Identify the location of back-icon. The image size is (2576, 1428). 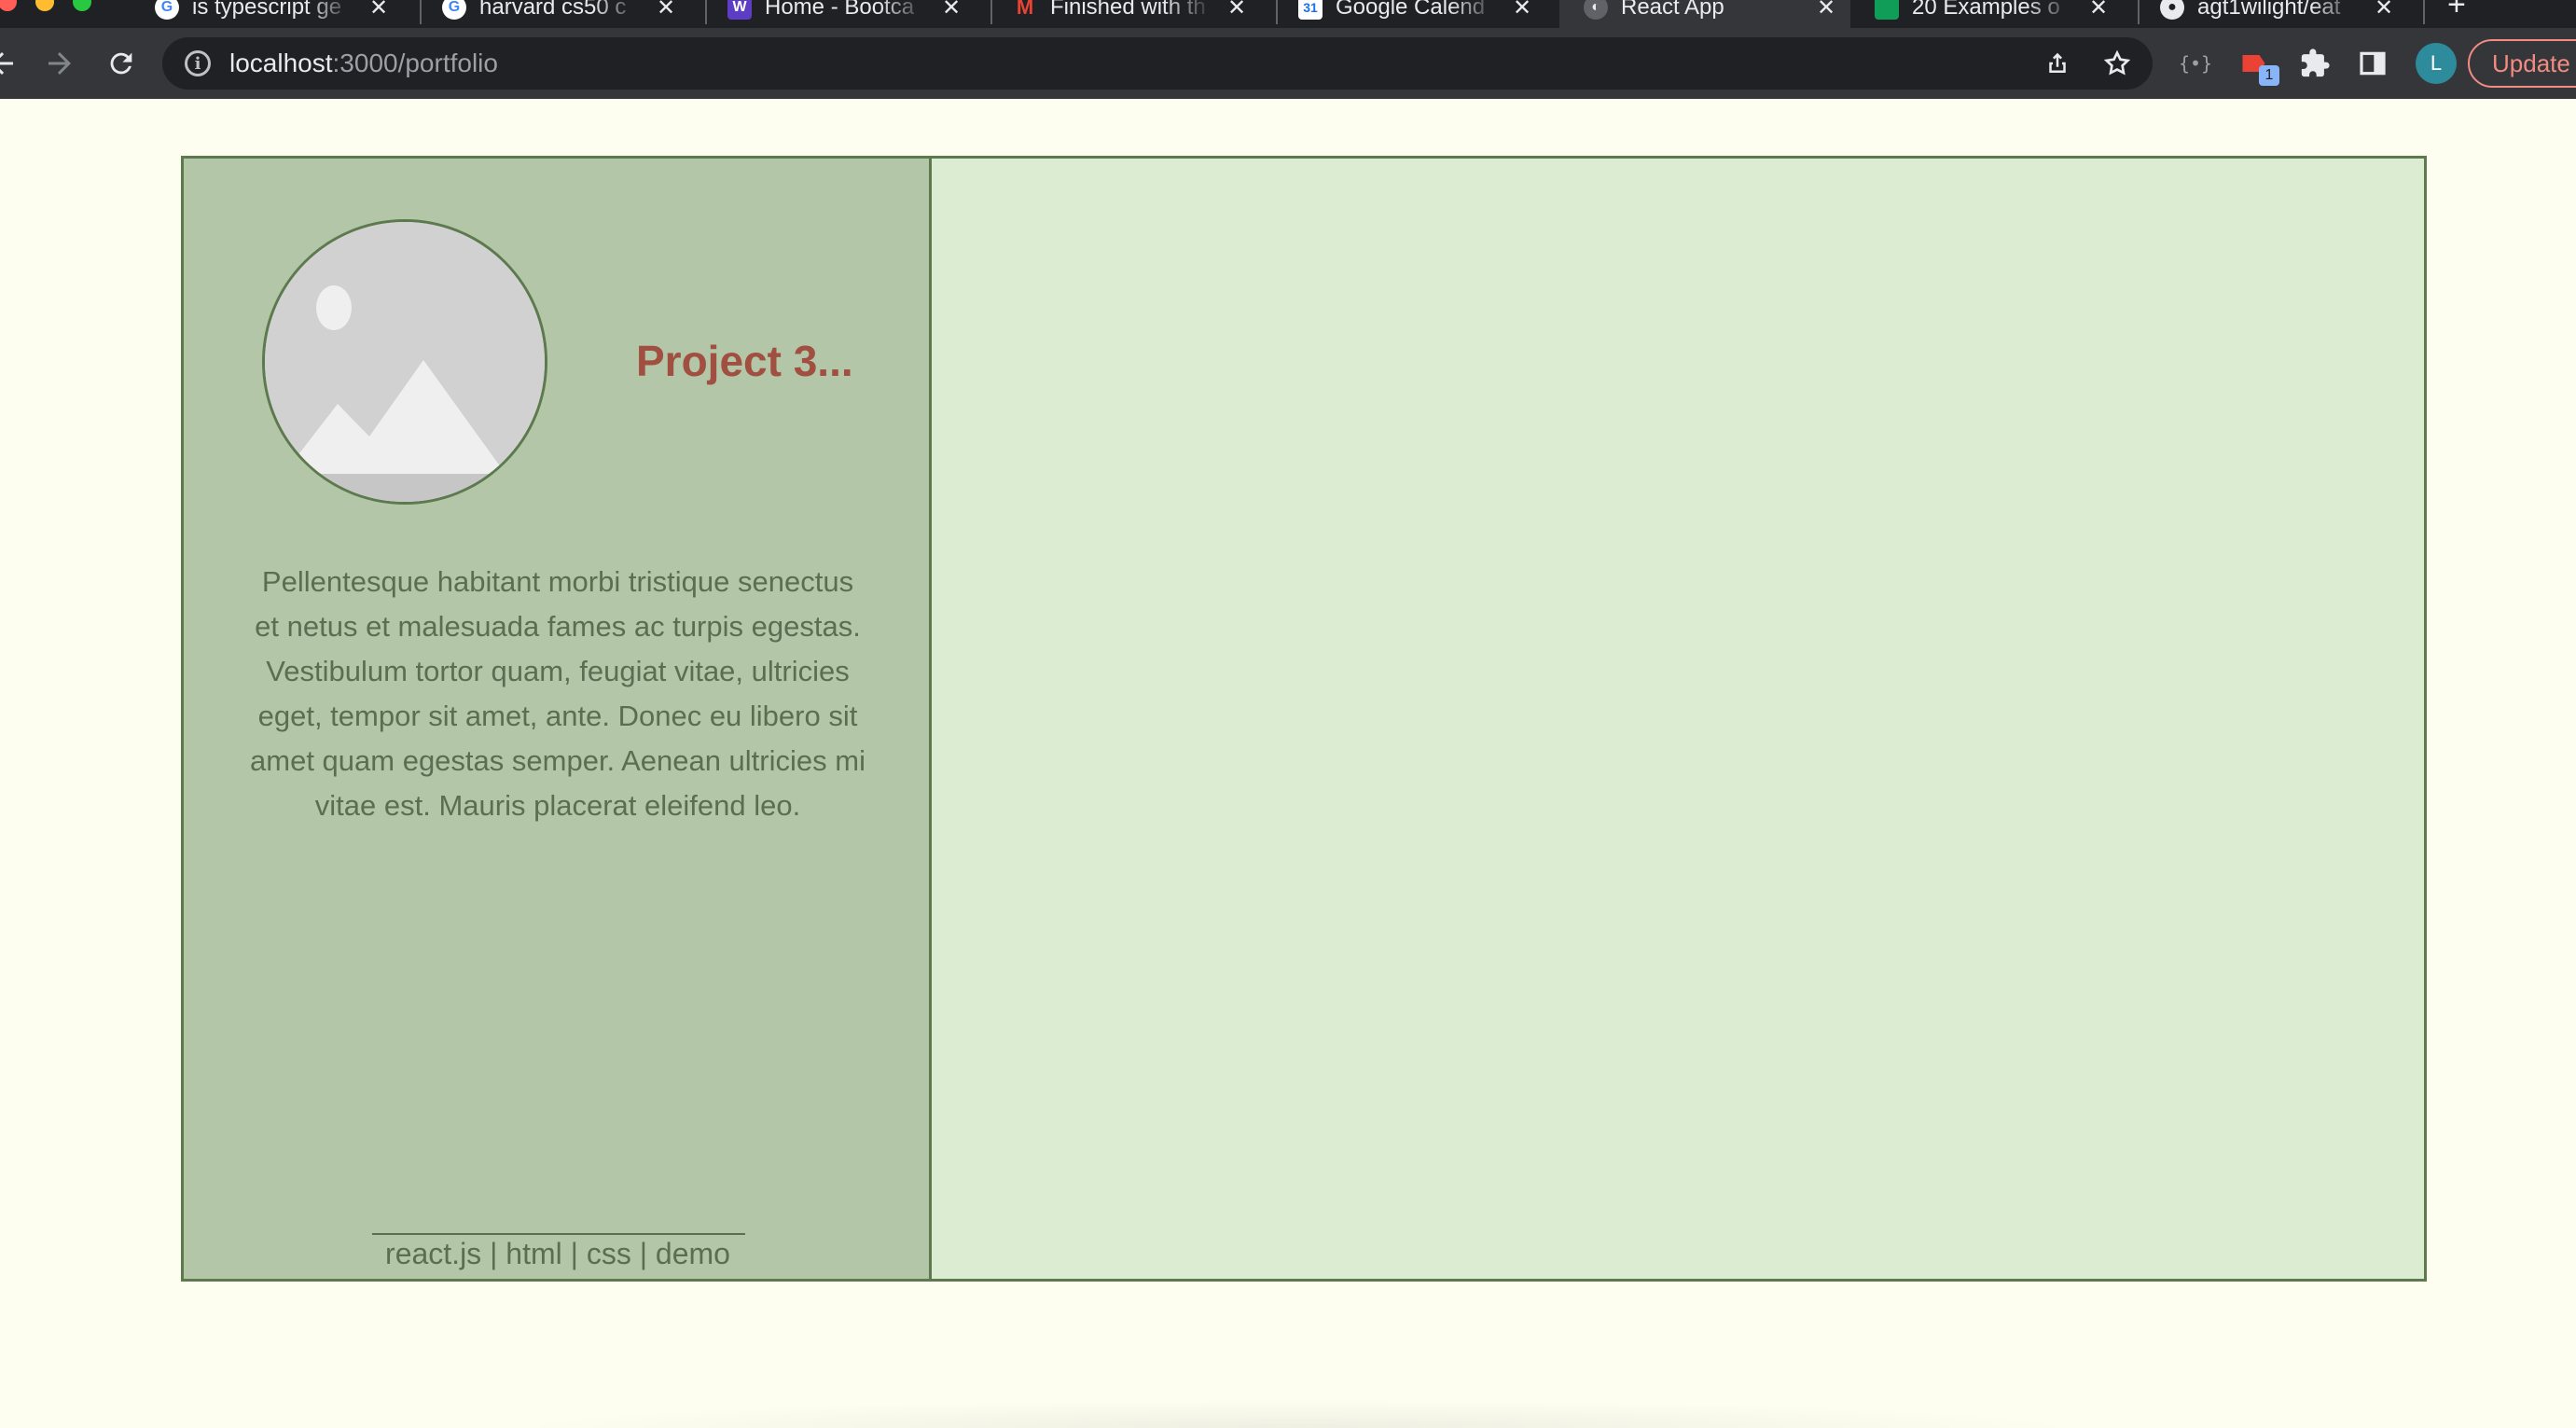
(12, 63).